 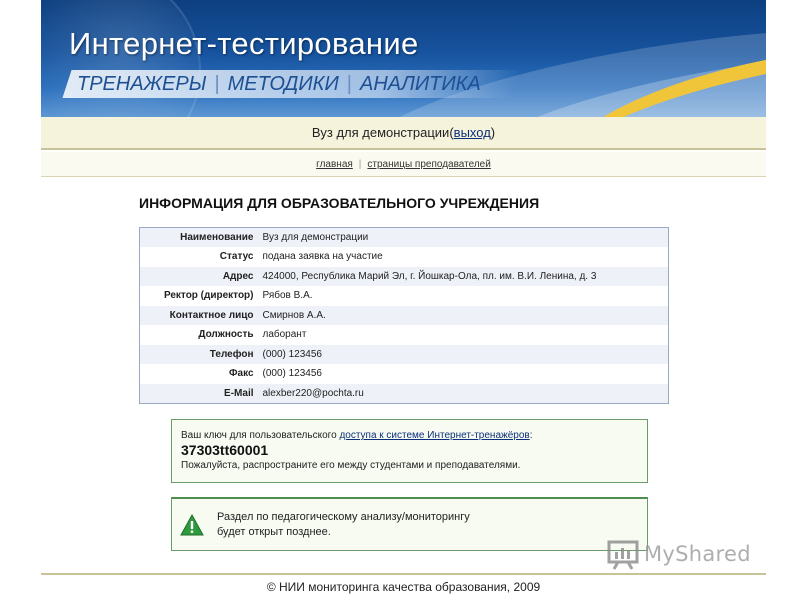 I want to click on row-label: Факс, so click(x=199, y=374).